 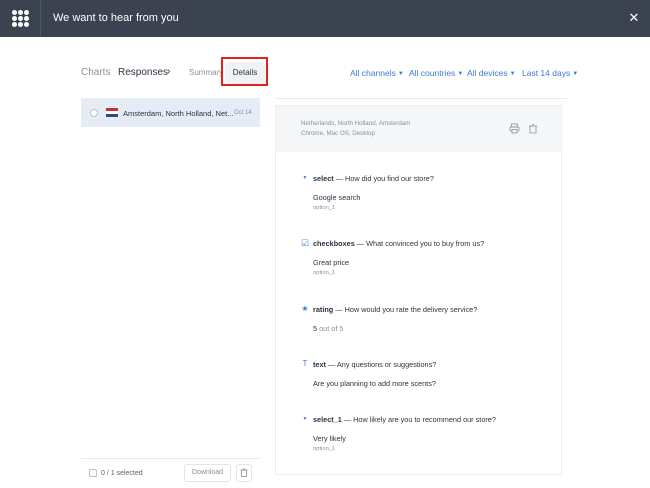 What do you see at coordinates (325, 18) in the screenshot?
I see `top-bar: We want to hear from you ✕` at bounding box center [325, 18].